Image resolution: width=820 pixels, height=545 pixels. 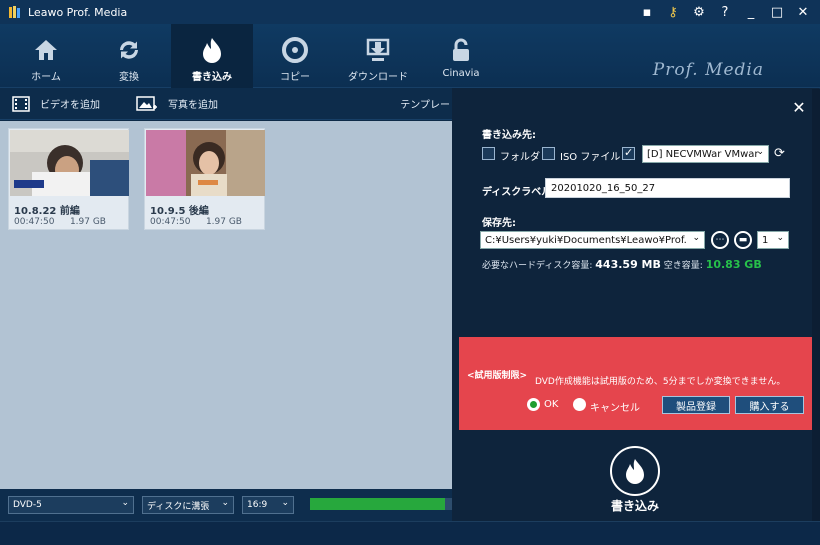 I want to click on brand-logo: Prof. Media, so click(x=708, y=70).